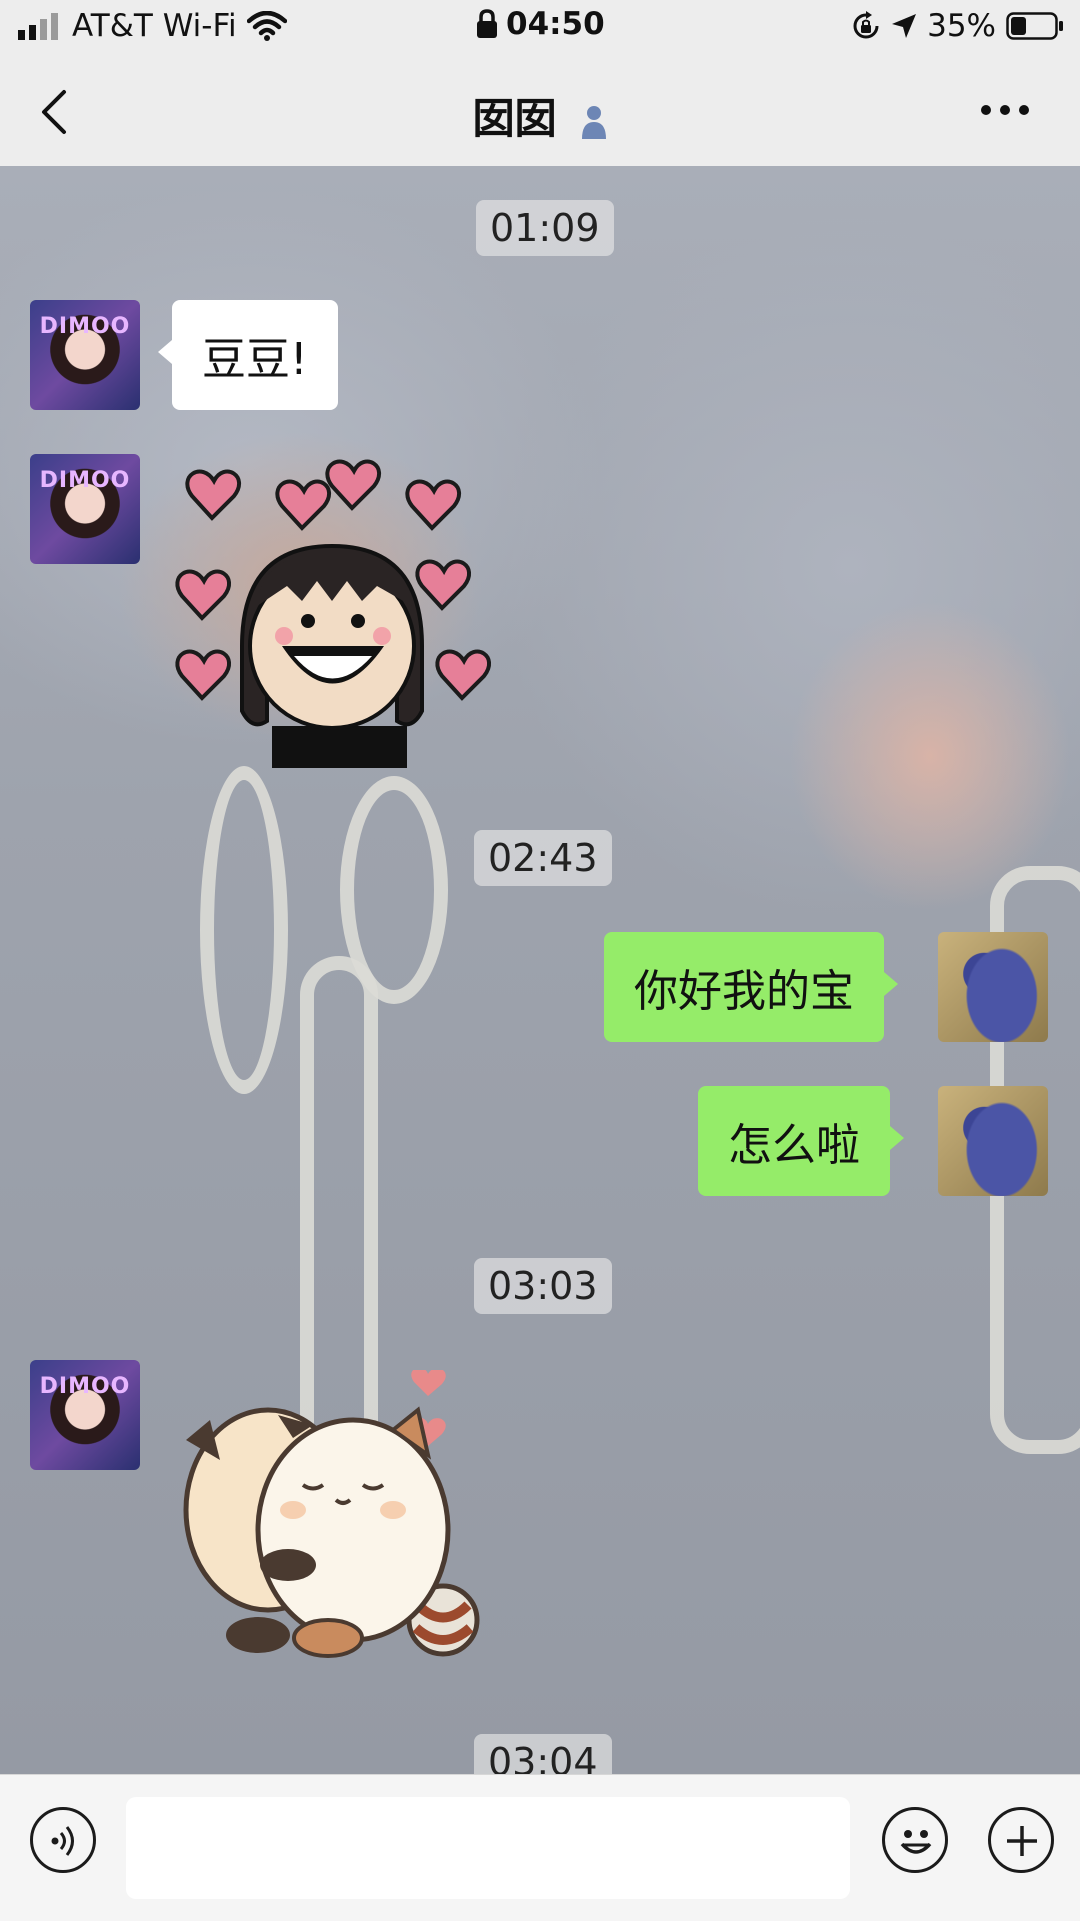 The width and height of the screenshot is (1080, 1921). What do you see at coordinates (1034, 26) in the screenshot?
I see `battery-icon` at bounding box center [1034, 26].